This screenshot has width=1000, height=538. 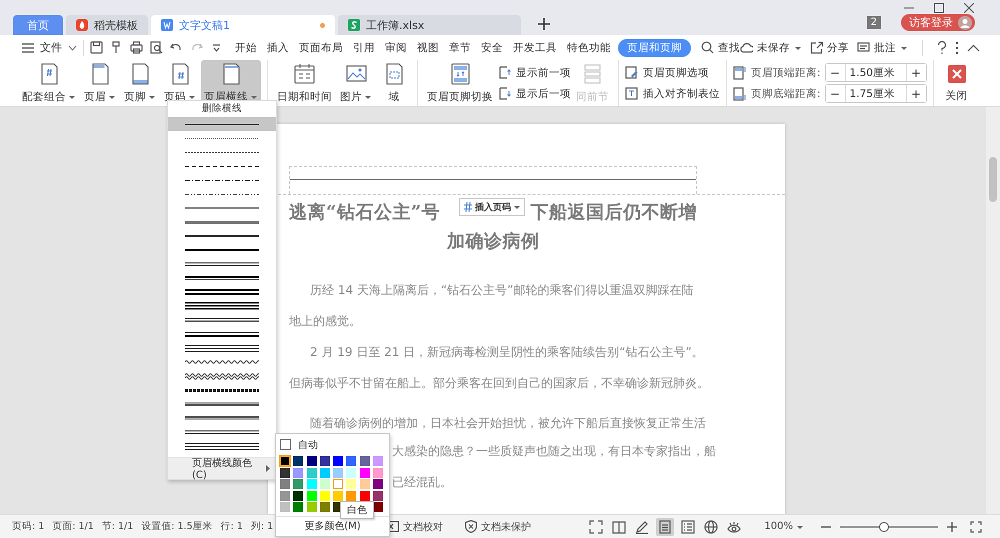 I want to click on ribbon-button: 显示后一项, so click(x=534, y=93).